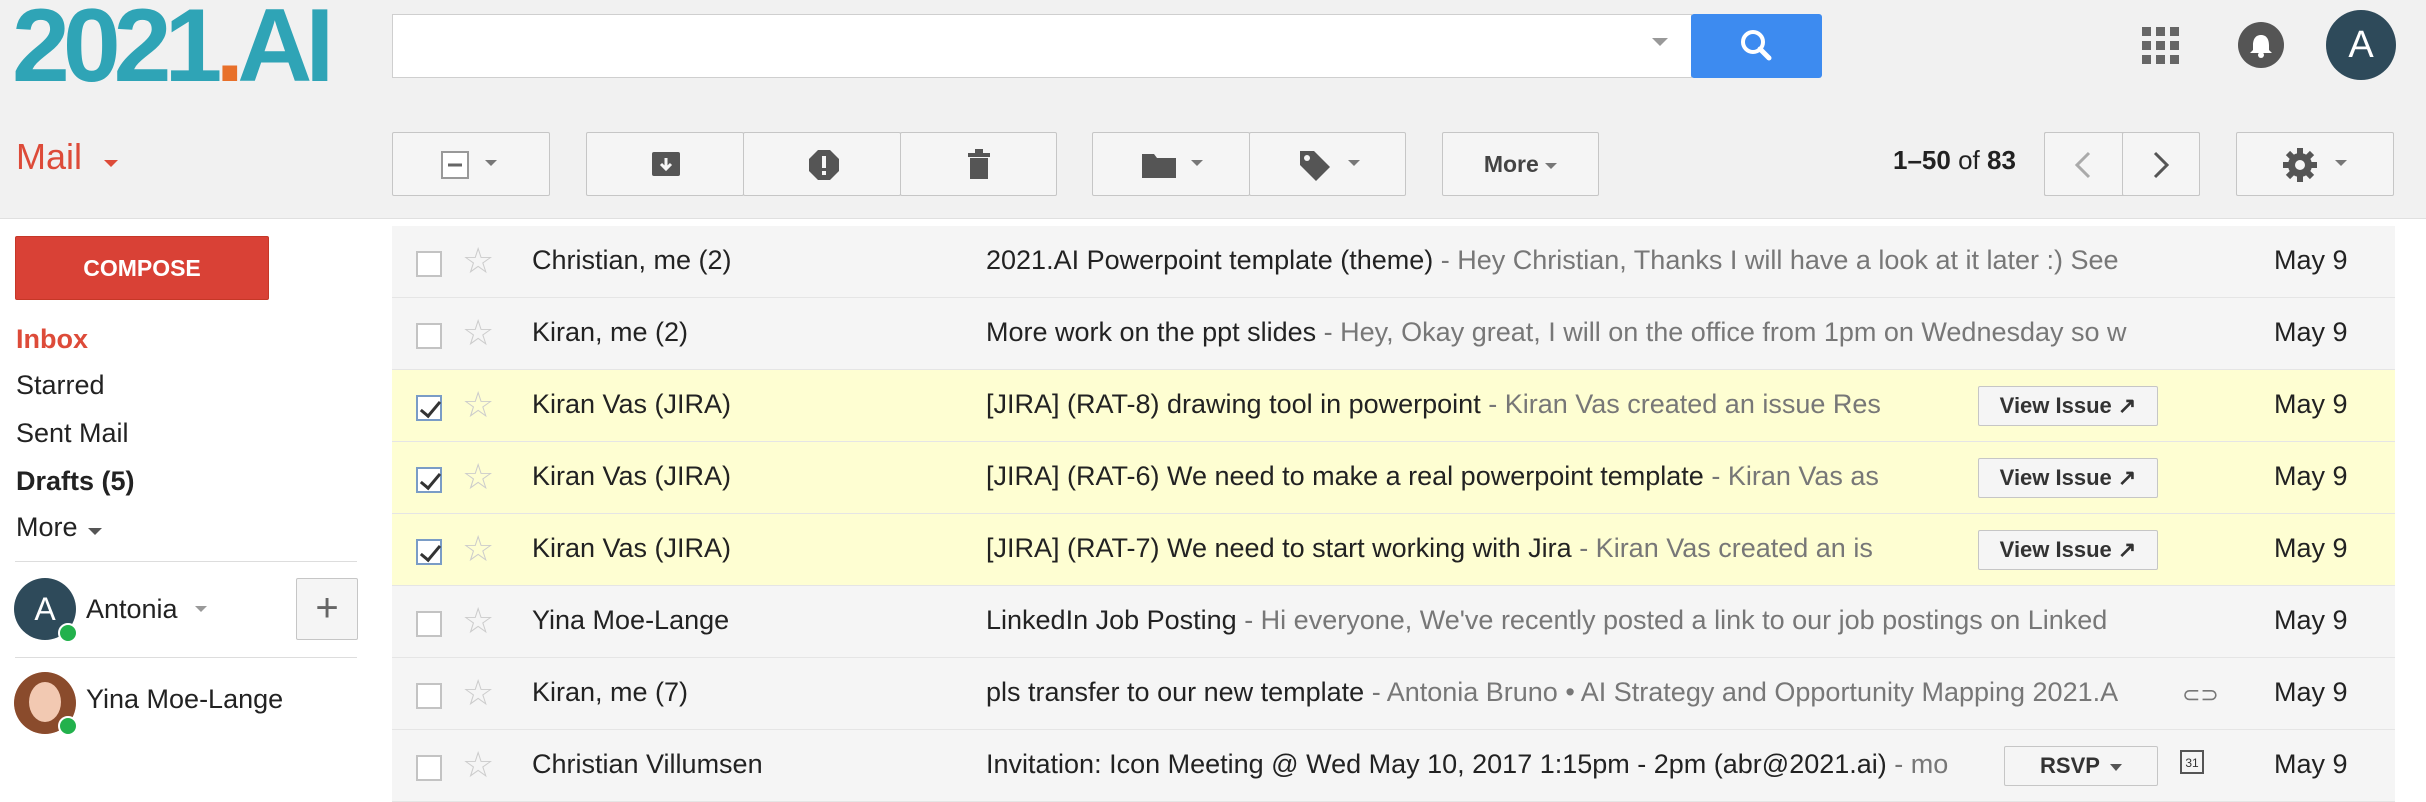 The image size is (2426, 802). I want to click on paperclip-icon: ⊂⊃, so click(2200, 694).